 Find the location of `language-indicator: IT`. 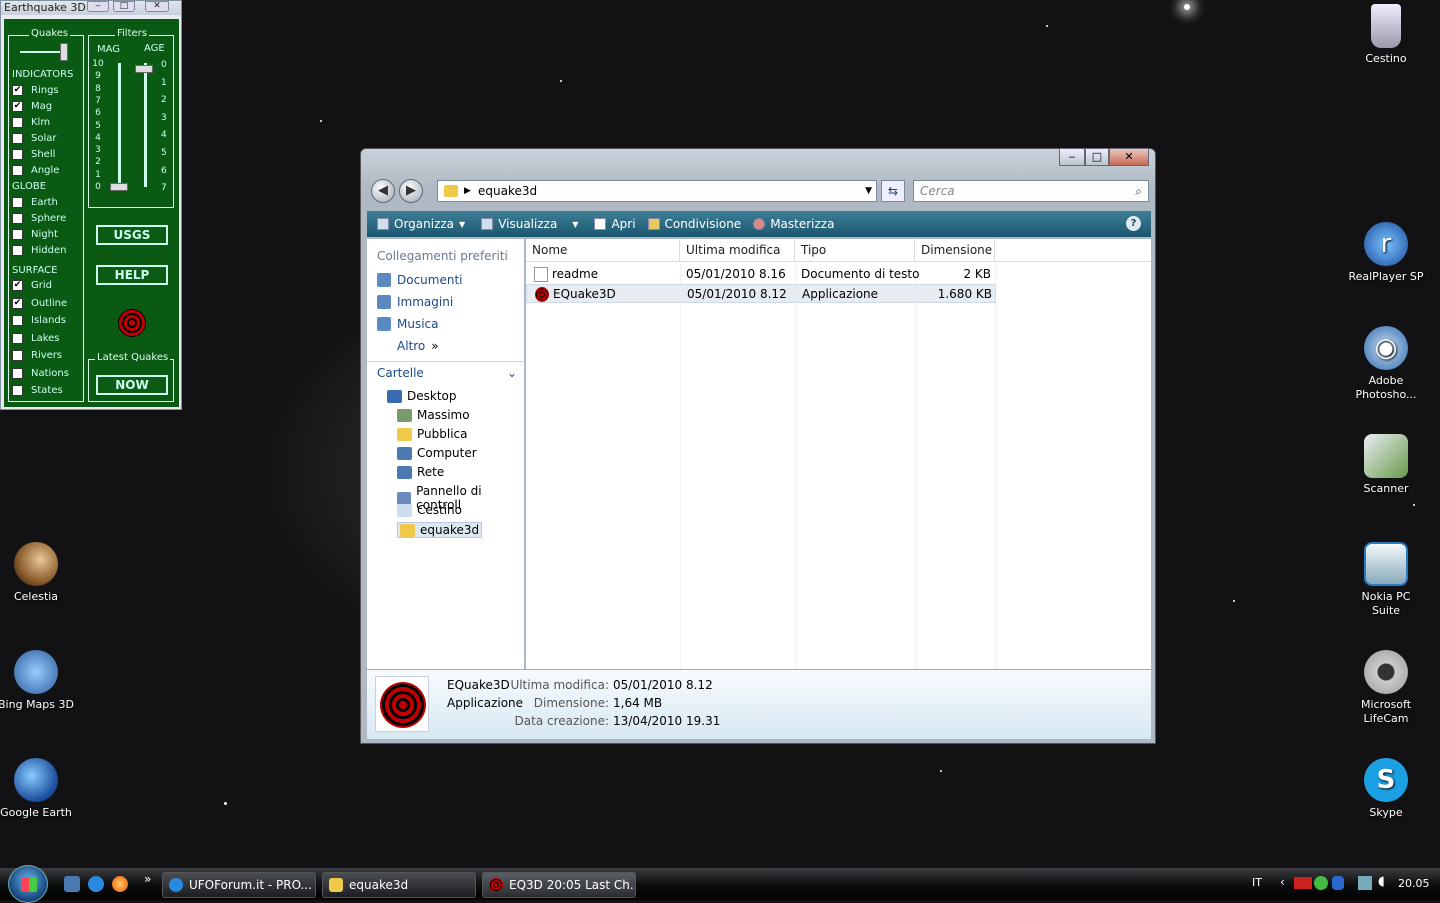

language-indicator: IT is located at coordinates (1257, 882).